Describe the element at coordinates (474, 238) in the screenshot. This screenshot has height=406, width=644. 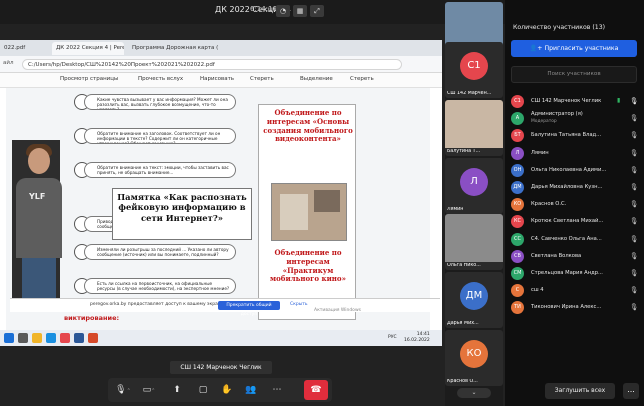
I see `participant-video` at that location.